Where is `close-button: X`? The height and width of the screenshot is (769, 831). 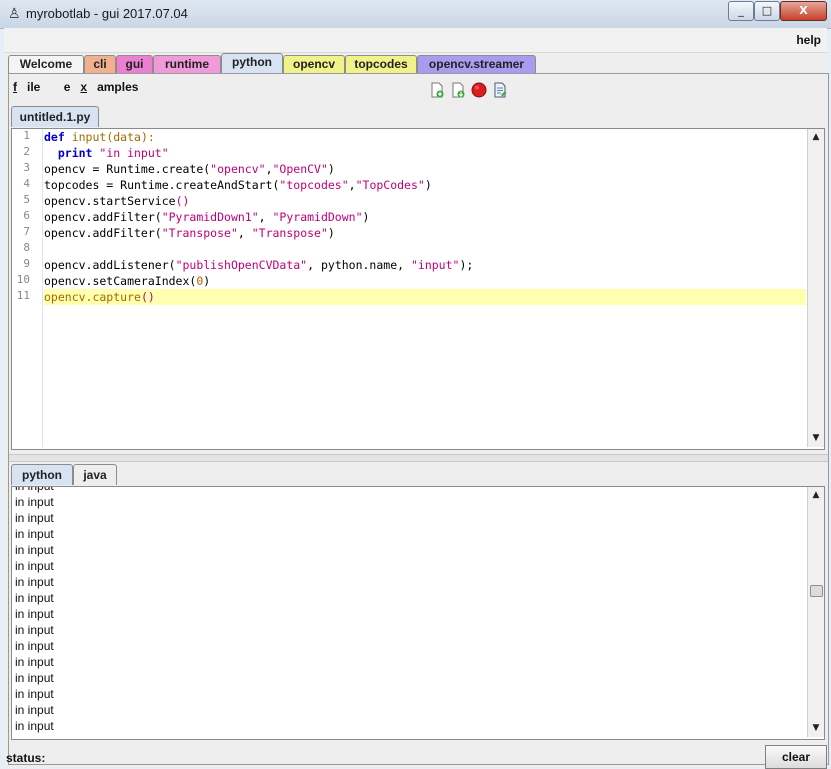
close-button: X is located at coordinates (803, 11).